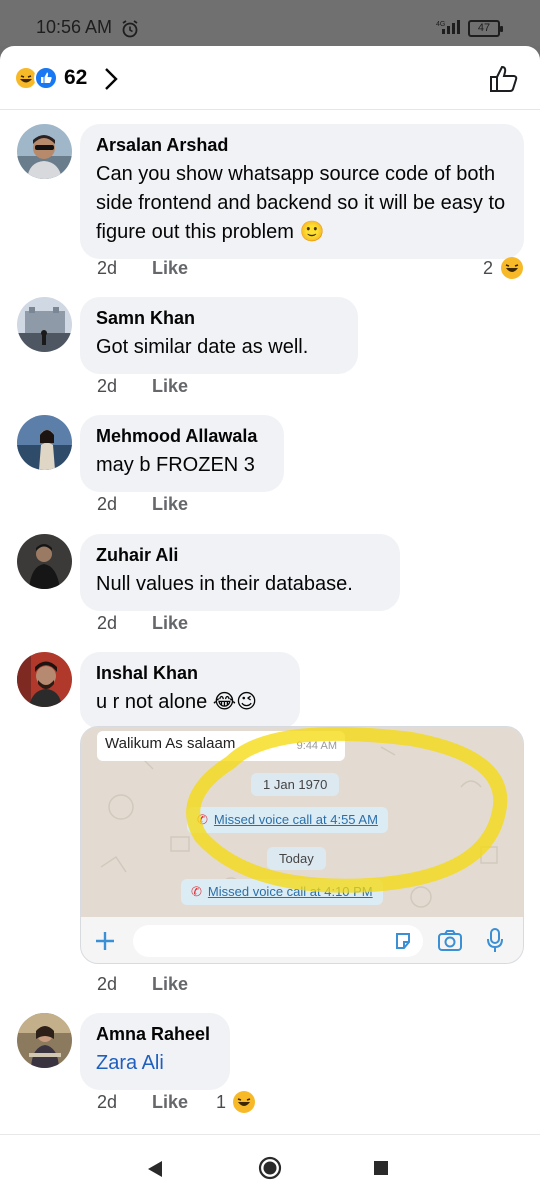 This screenshot has width=540, height=1200. What do you see at coordinates (448, 27) in the screenshot?
I see `signal-bars-icon: 4G` at bounding box center [448, 27].